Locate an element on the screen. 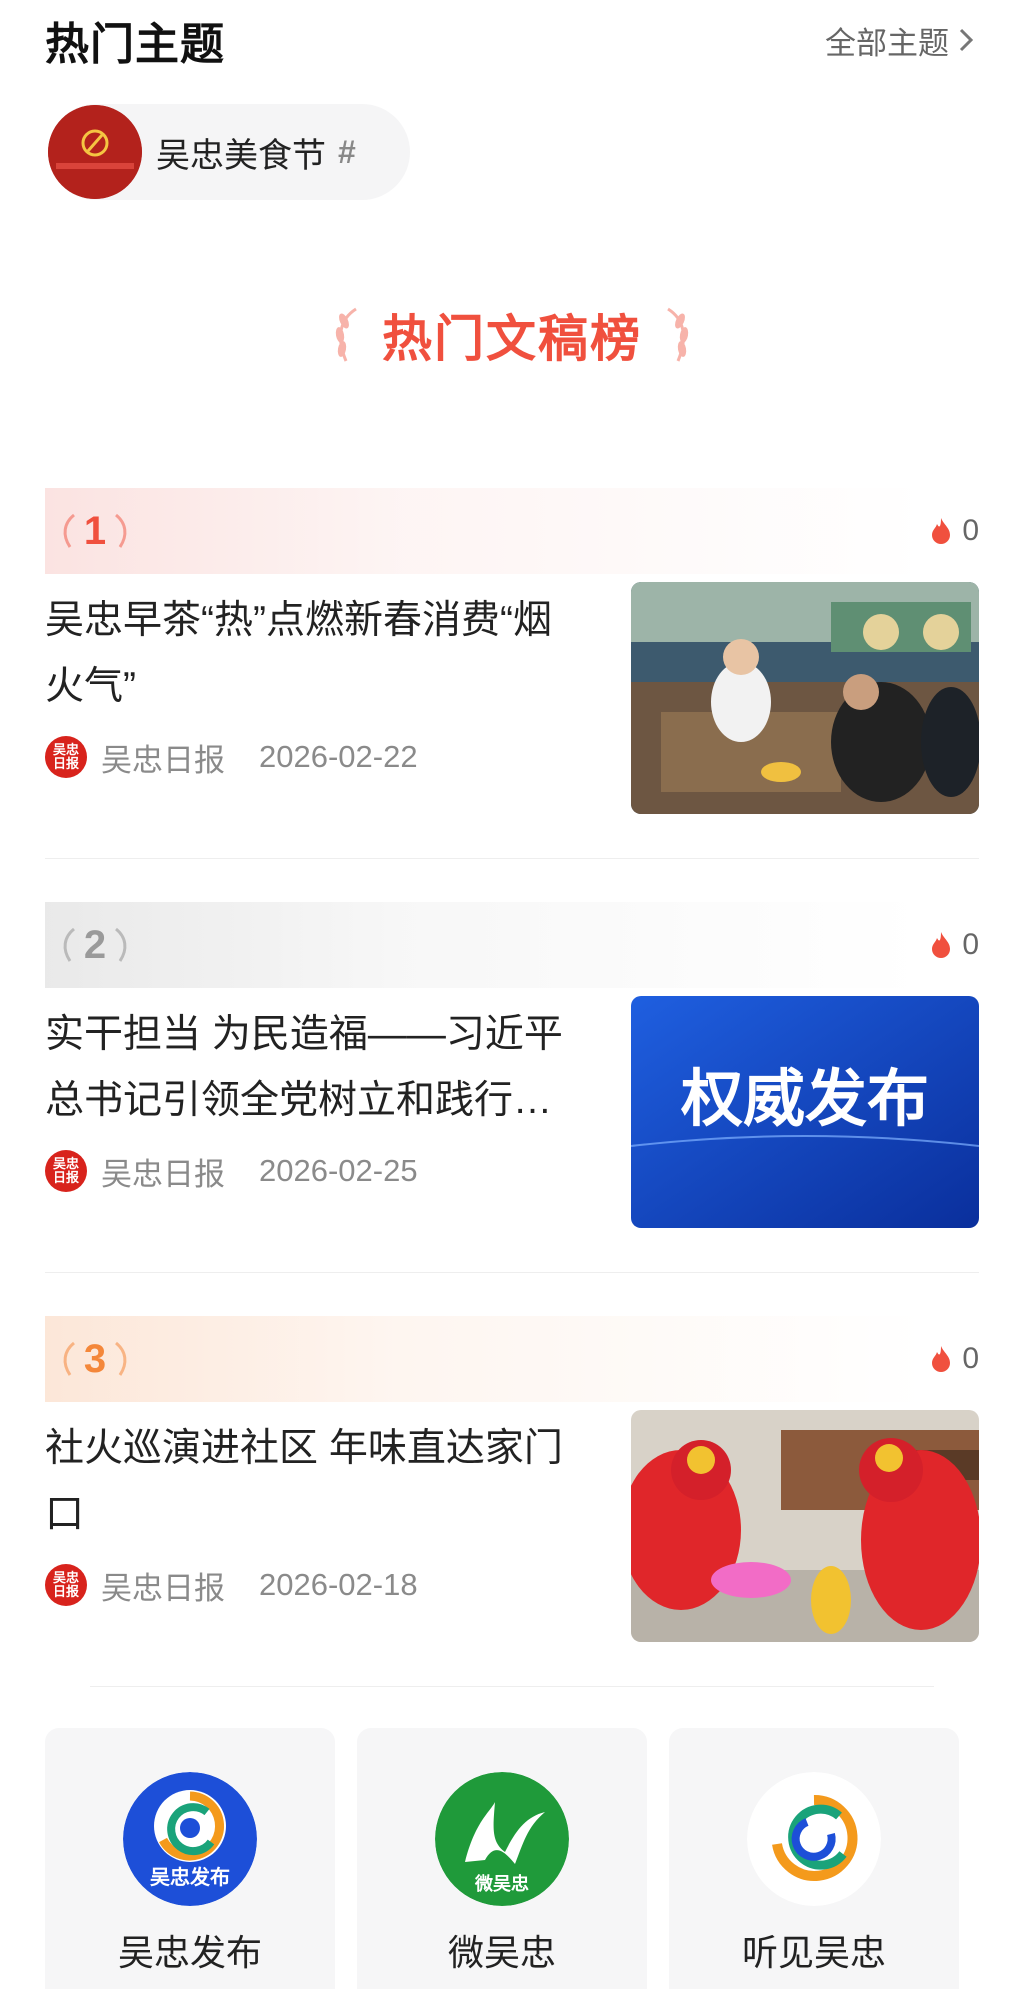 The width and height of the screenshot is (1024, 1989). service-name: 听见吴忠 is located at coordinates (813, 1952).